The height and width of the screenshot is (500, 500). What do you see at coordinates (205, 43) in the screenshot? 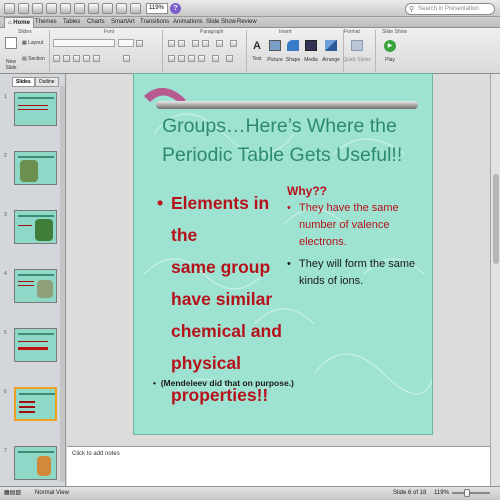
I see `increase-indent-icon` at bounding box center [205, 43].